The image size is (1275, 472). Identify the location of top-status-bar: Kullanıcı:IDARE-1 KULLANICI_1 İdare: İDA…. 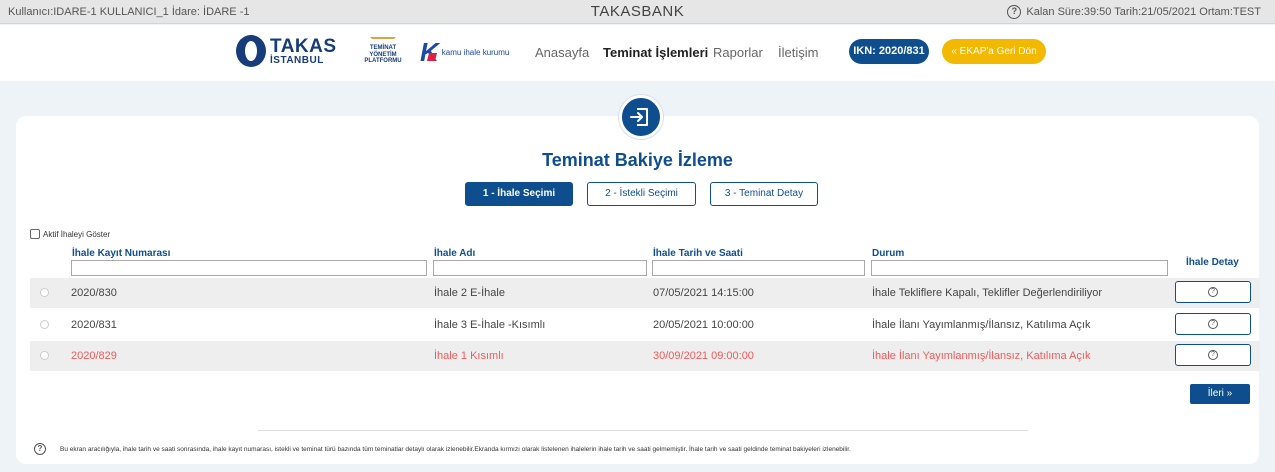
(637, 12).